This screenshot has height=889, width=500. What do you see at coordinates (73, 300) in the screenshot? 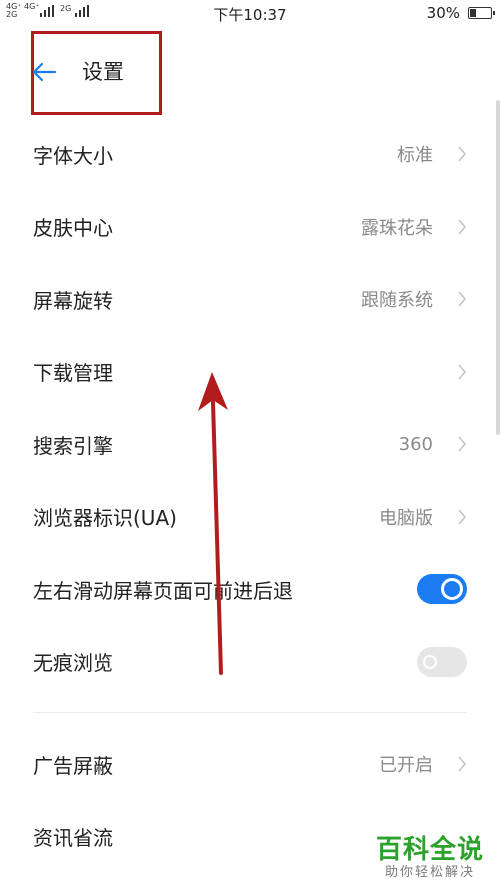
I see `setting-label: 屏幕旋转` at bounding box center [73, 300].